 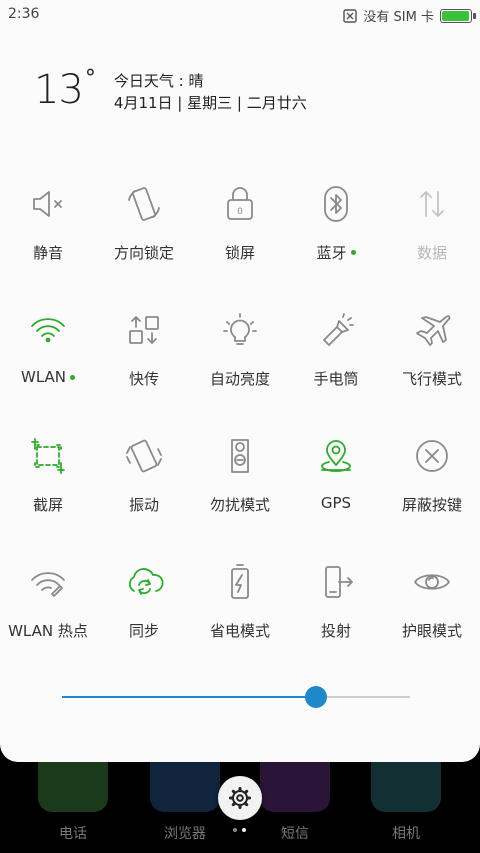 What do you see at coordinates (432, 233) in the screenshot?
I see `toggle-data: 数据` at bounding box center [432, 233].